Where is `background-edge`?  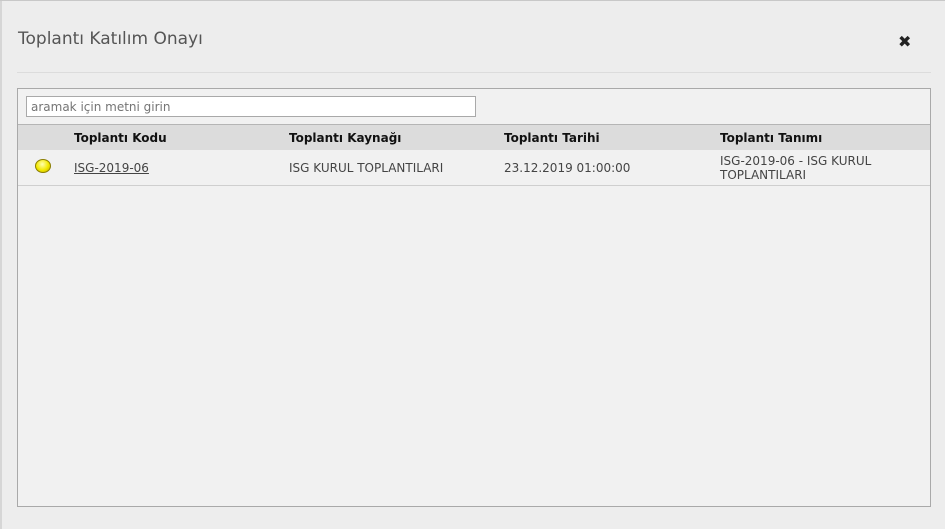
background-edge is located at coordinates (1, 265).